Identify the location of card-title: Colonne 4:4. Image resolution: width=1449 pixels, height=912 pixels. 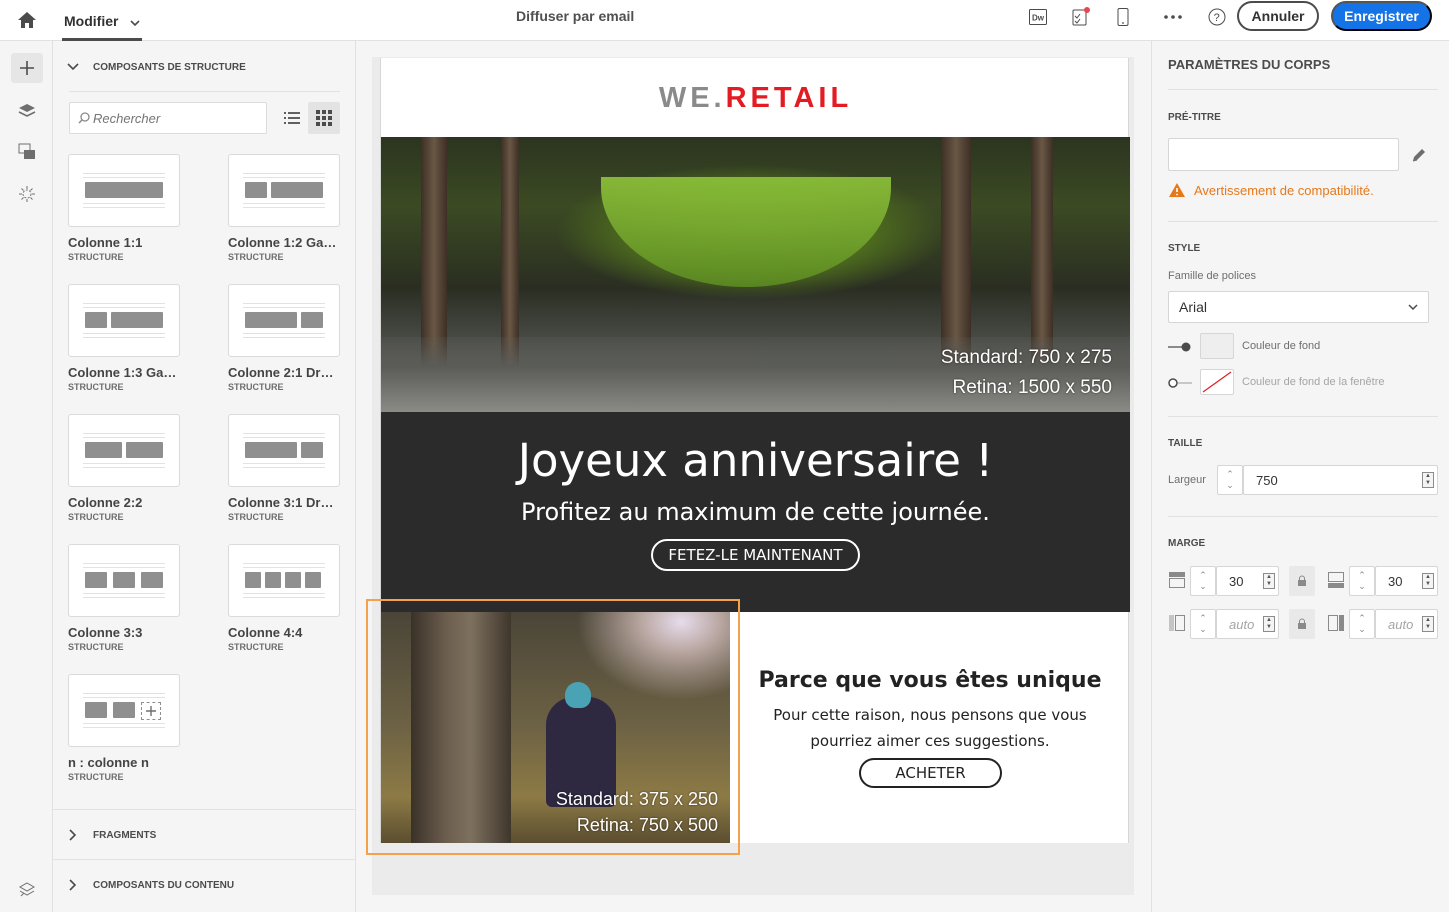
(265, 632).